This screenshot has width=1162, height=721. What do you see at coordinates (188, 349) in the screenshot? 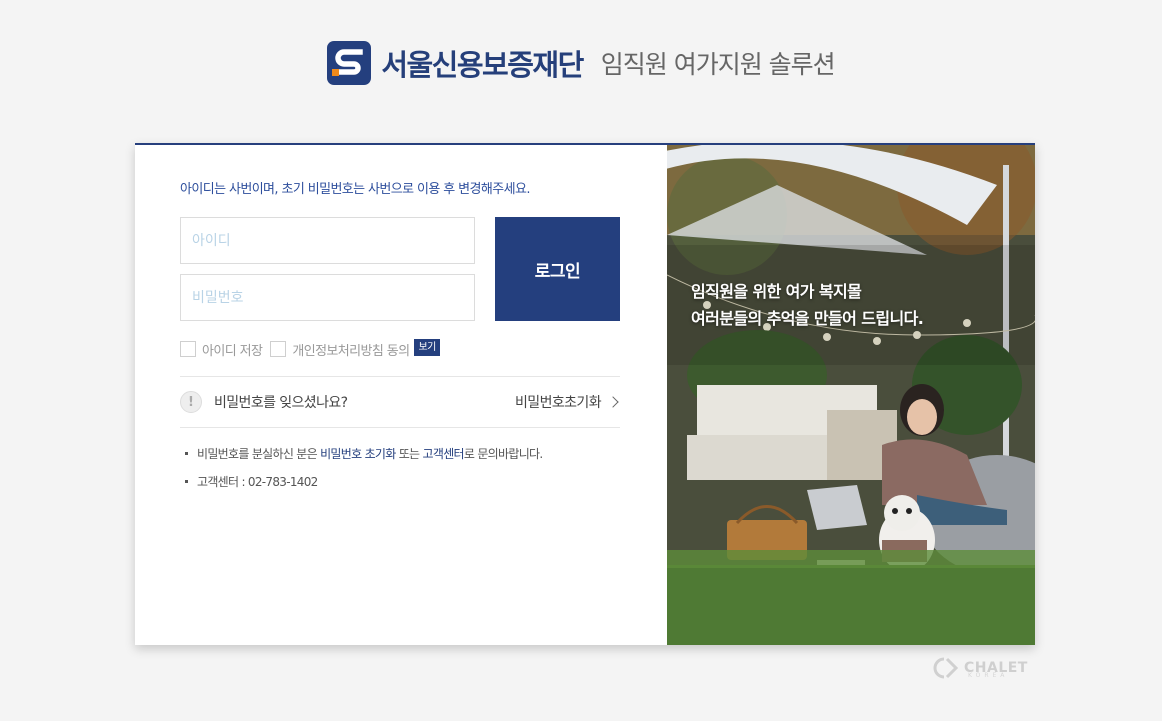
I see `save-id-checkbox` at bounding box center [188, 349].